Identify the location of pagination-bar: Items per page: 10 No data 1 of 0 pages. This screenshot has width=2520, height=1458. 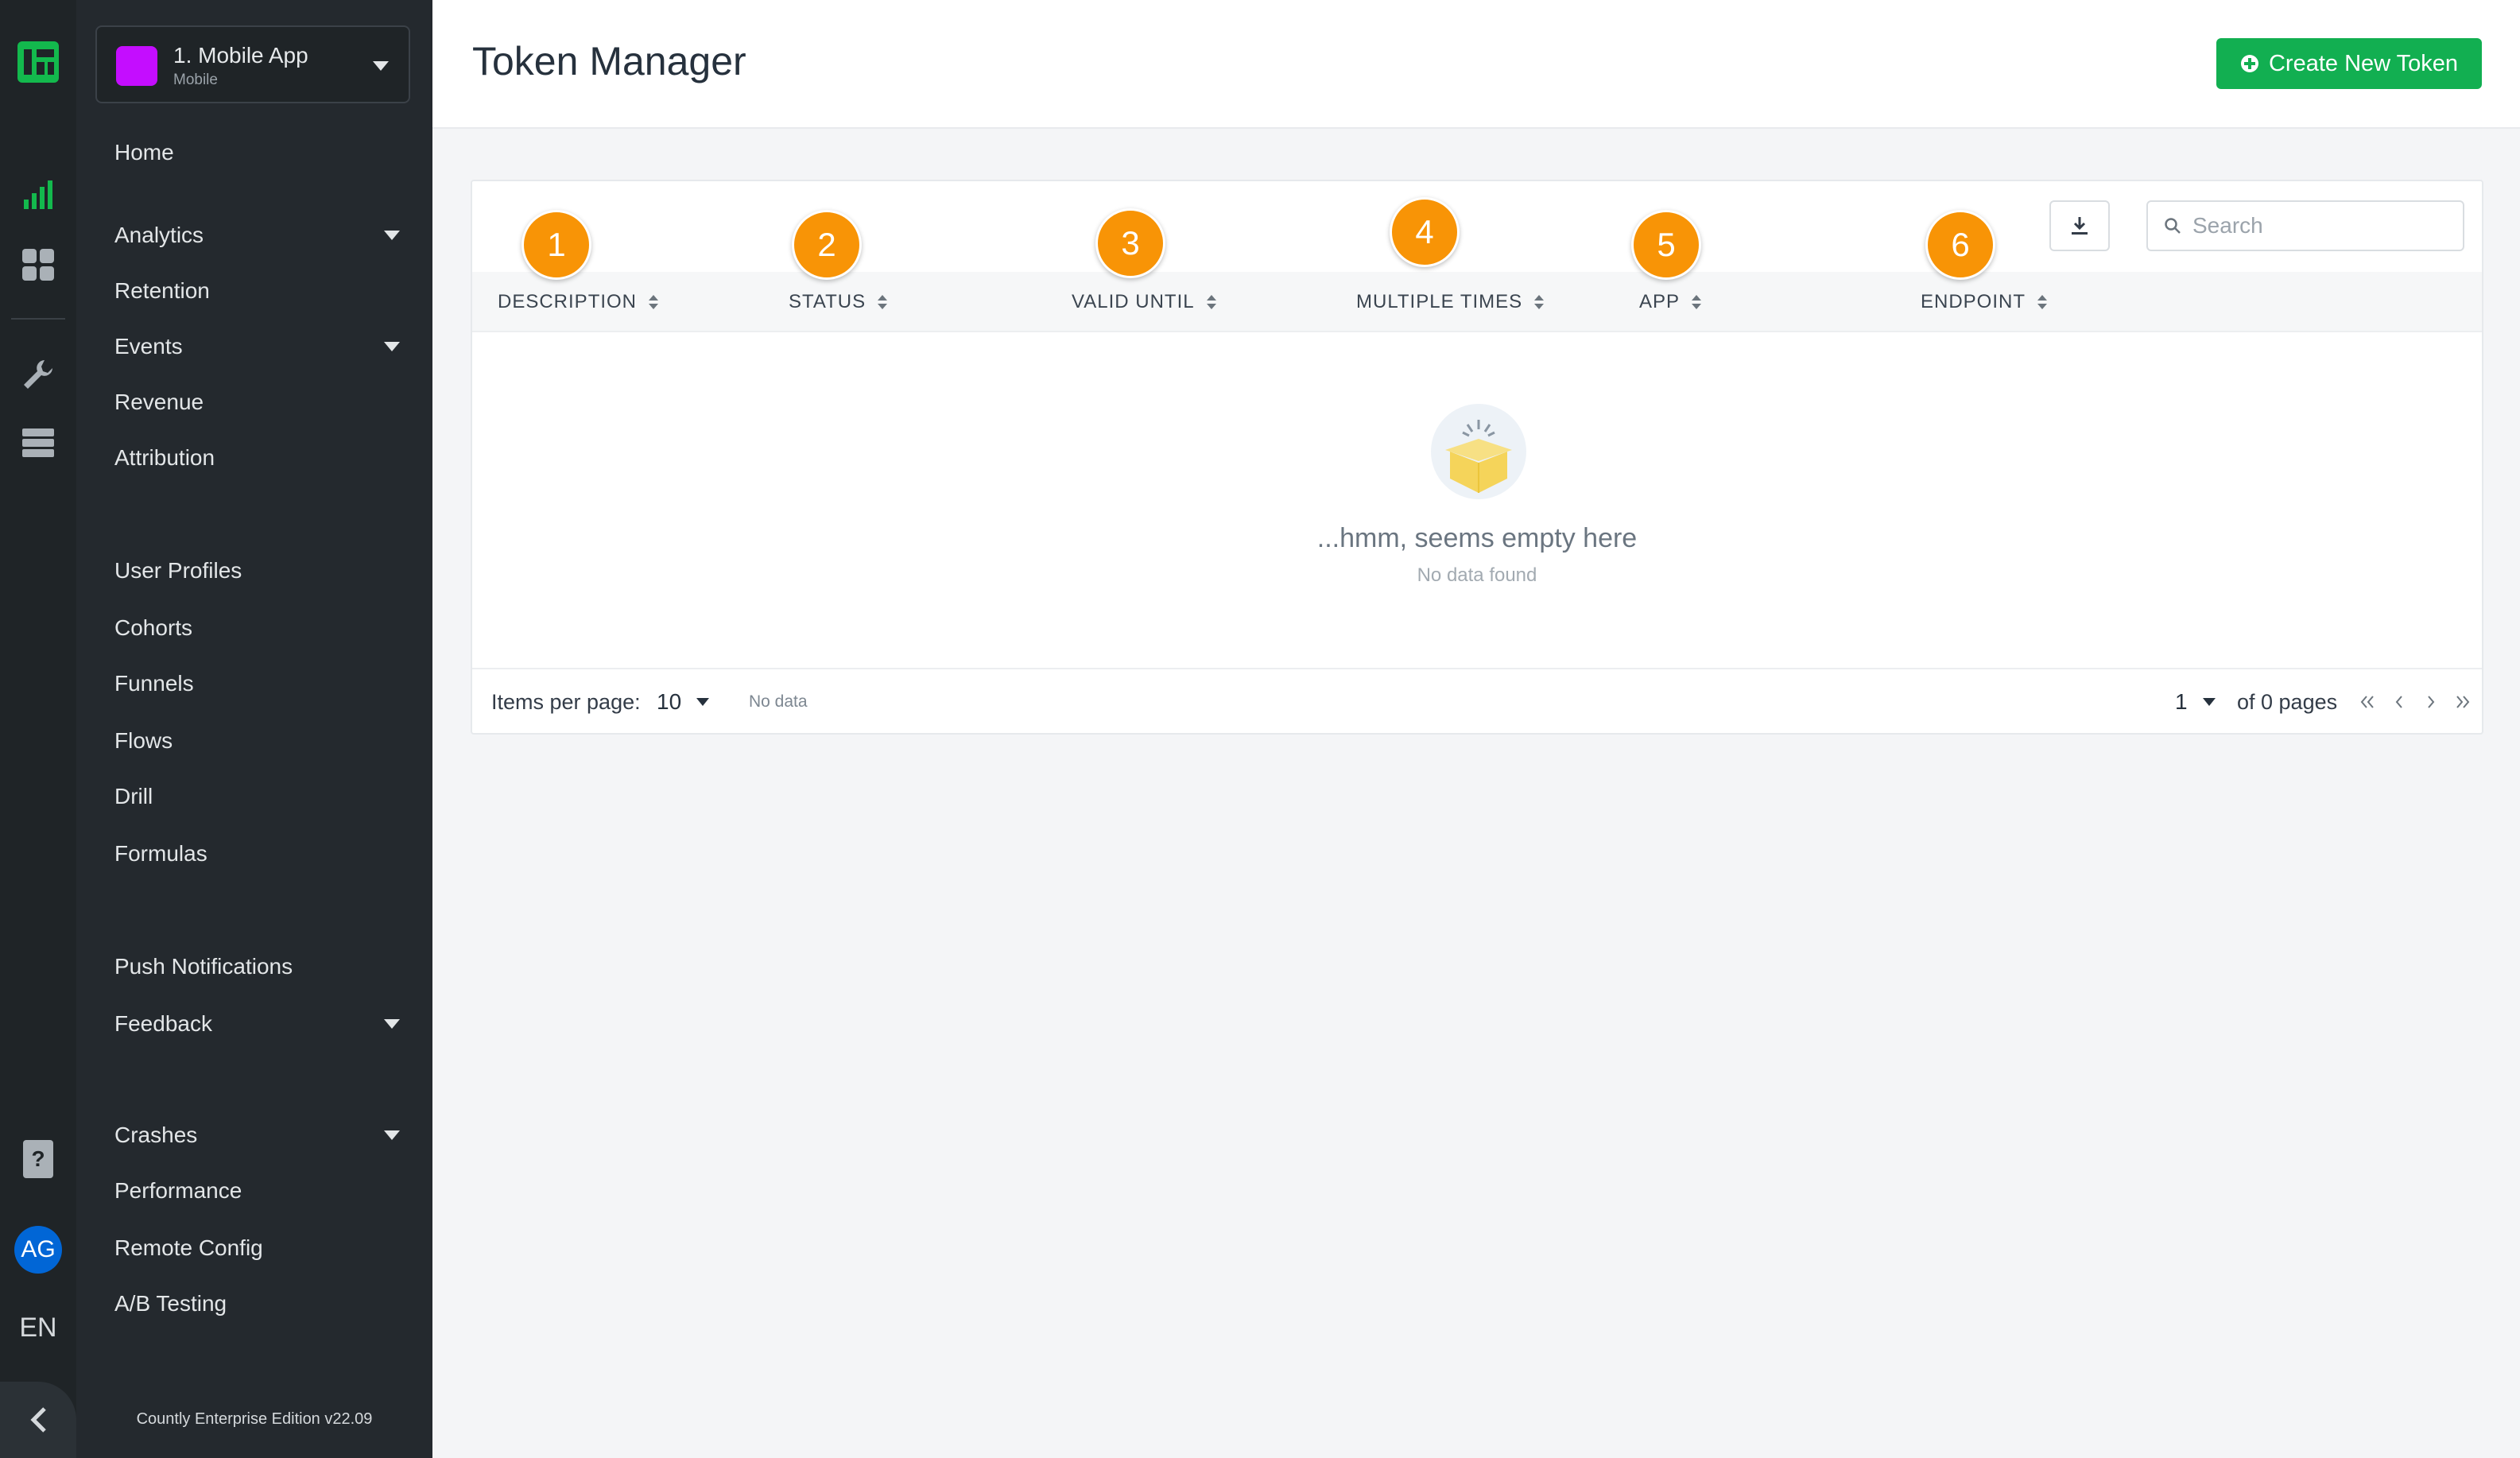
(1477, 702).